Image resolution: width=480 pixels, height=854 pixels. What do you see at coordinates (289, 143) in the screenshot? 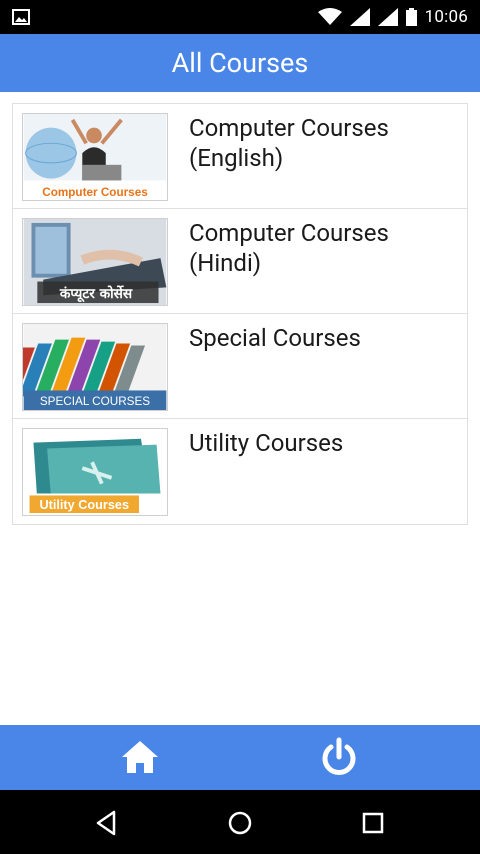
I see `course-title: Computer Courses (English)` at bounding box center [289, 143].